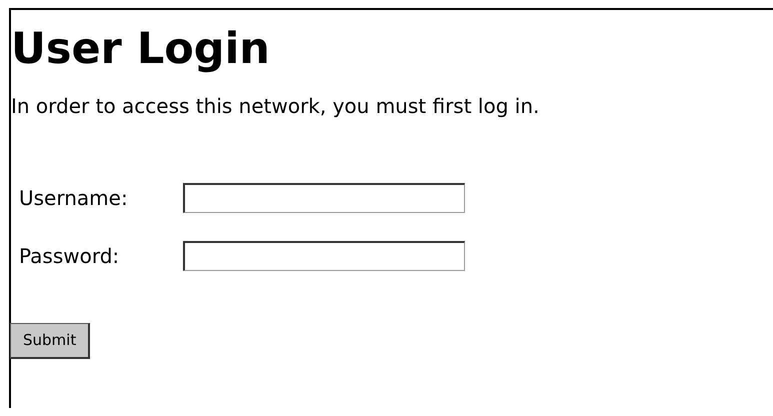 This screenshot has height=416, width=773. Describe the element at coordinates (50, 340) in the screenshot. I see `submit-button: Submit` at that location.